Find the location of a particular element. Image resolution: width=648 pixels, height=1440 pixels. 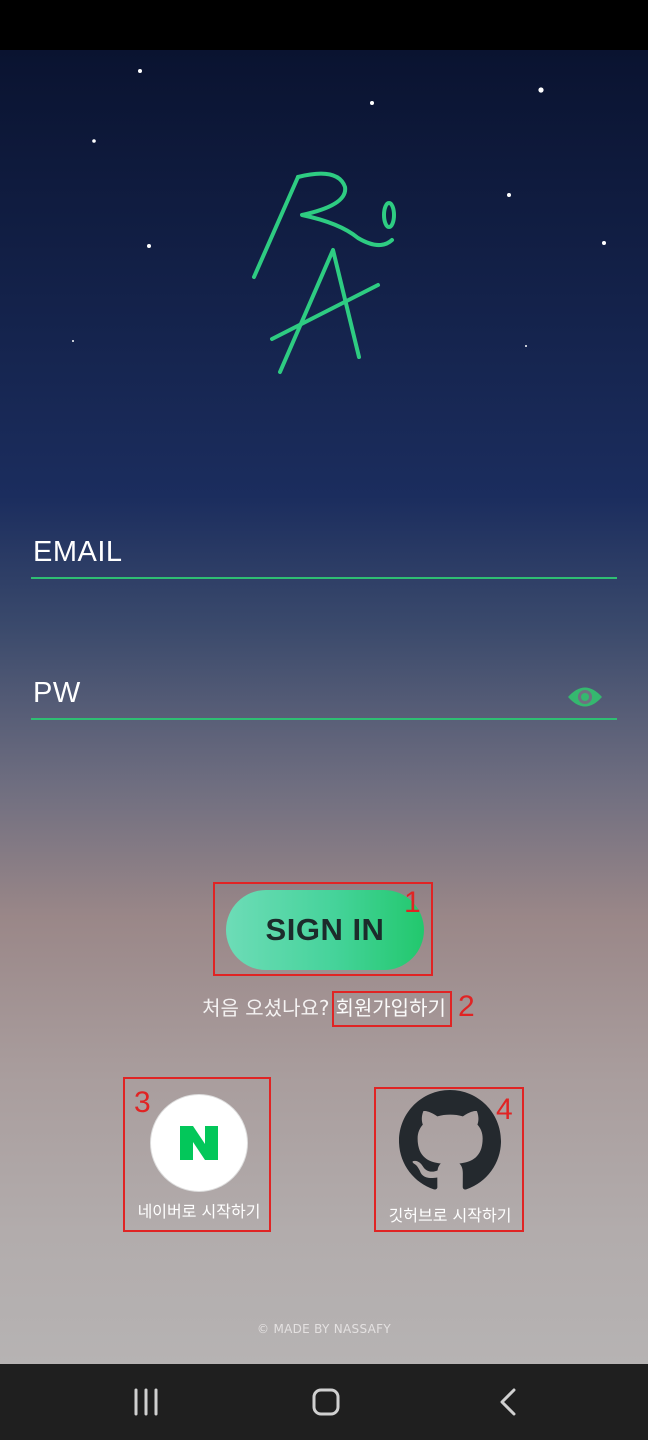

annotation-number-3: 3 is located at coordinates (142, 1102).